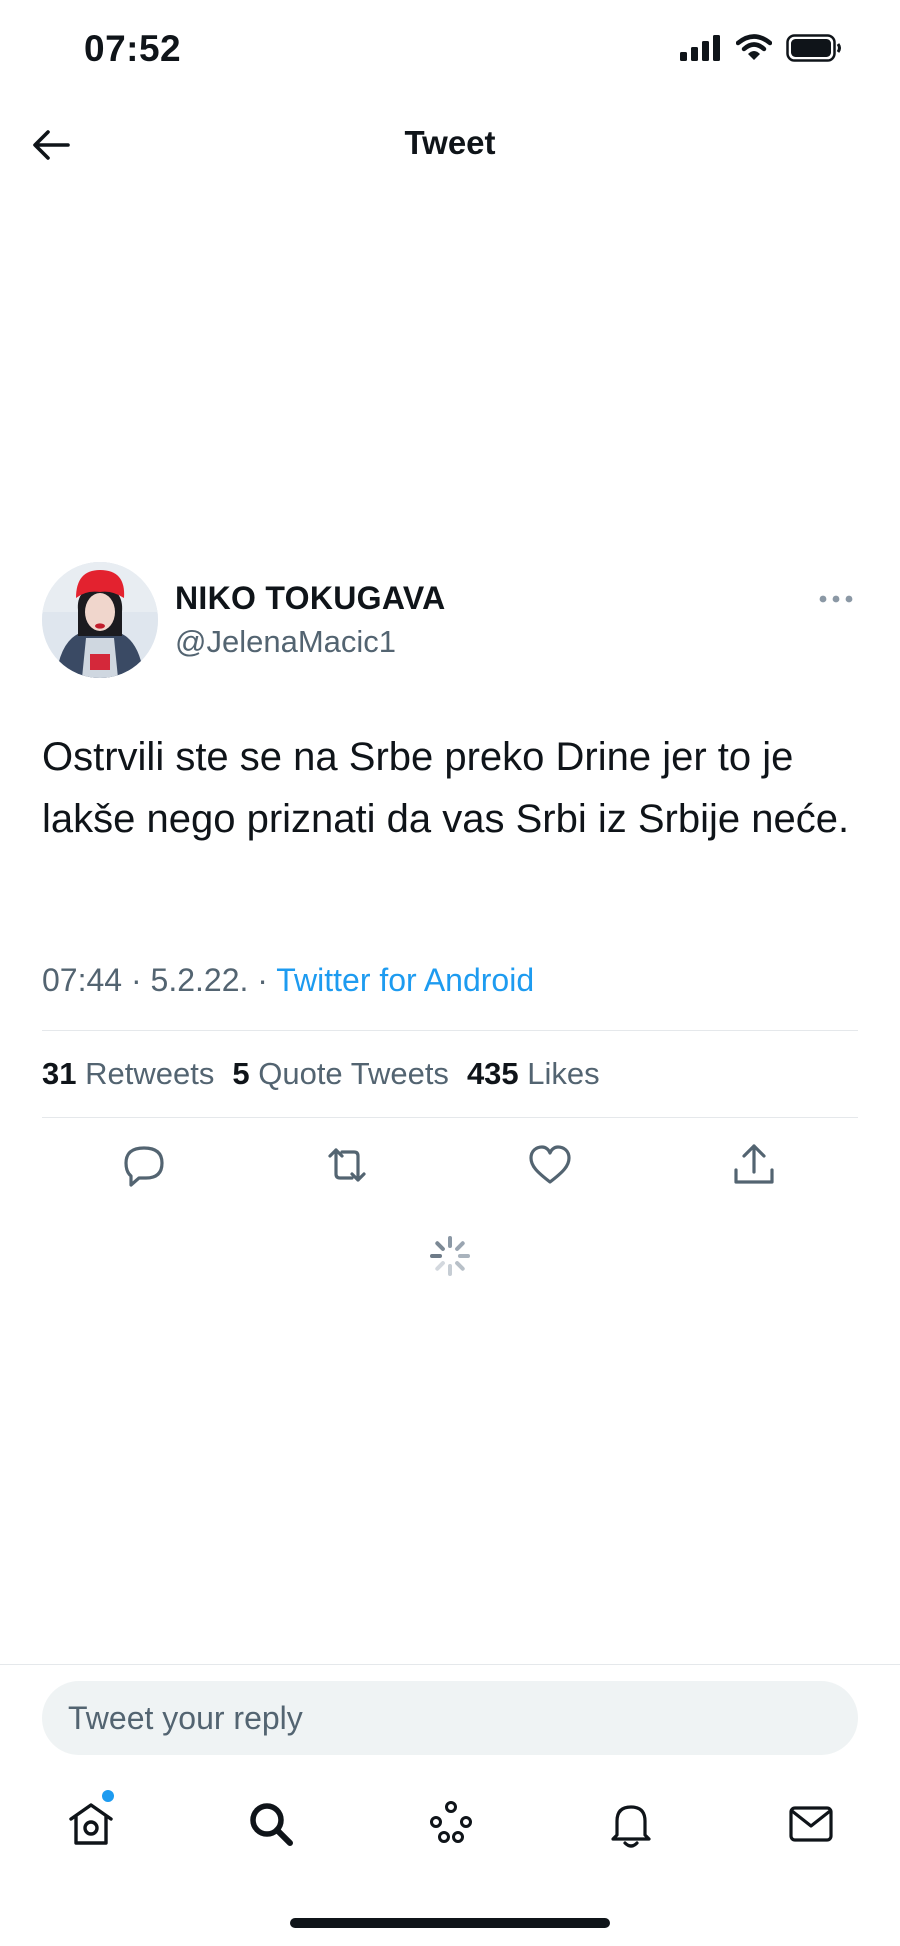 This screenshot has width=900, height=1946. Describe the element at coordinates (754, 47) in the screenshot. I see `wifi-icon` at that location.